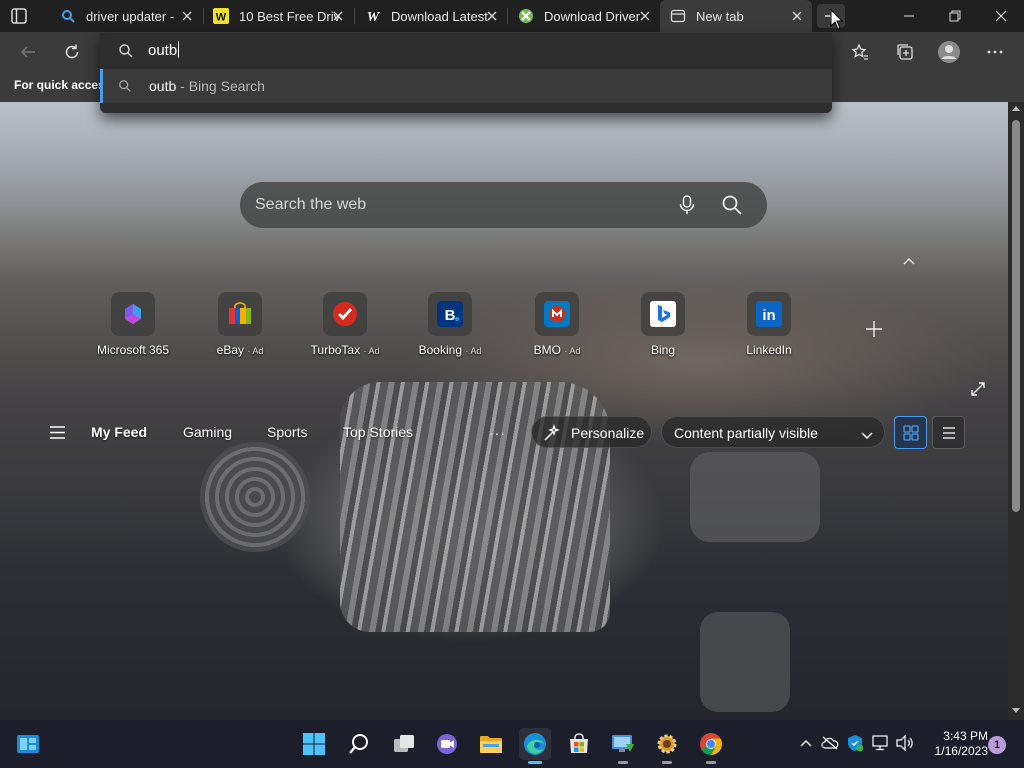  What do you see at coordinates (557, 327) in the screenshot?
I see `quick-link-bmo: BMO · Ad` at bounding box center [557, 327].